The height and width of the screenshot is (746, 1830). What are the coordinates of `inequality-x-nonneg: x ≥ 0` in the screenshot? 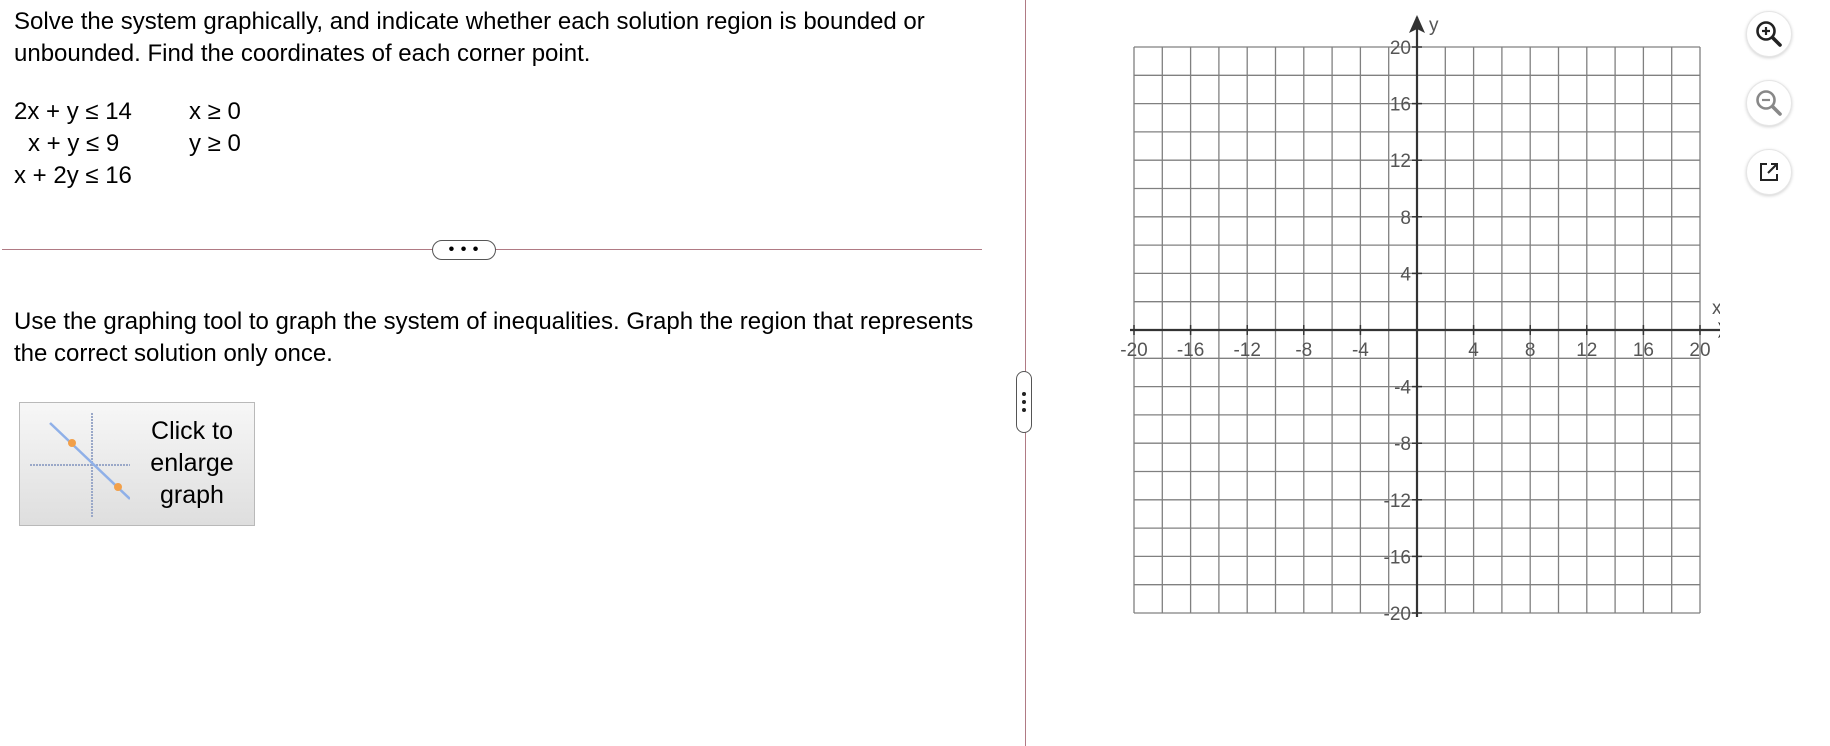 It's located at (215, 111).